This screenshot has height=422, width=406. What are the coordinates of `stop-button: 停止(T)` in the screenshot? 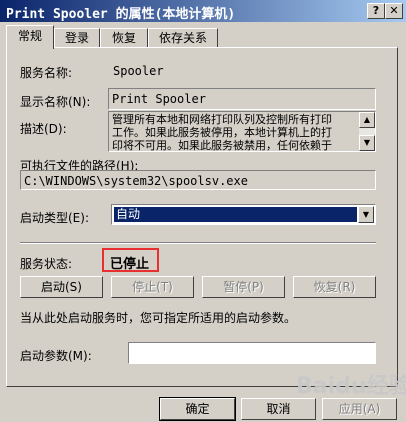 It's located at (152, 287).